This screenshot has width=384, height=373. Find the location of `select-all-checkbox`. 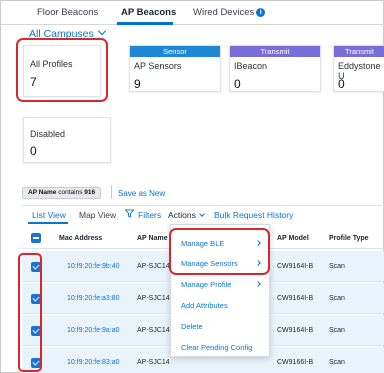

select-all-checkbox is located at coordinates (36, 238).